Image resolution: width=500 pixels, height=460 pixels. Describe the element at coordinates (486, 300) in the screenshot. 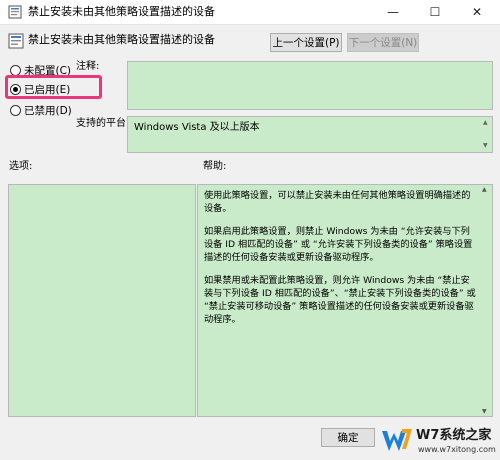

I see `help-scrollbar: ▲ ▼` at that location.